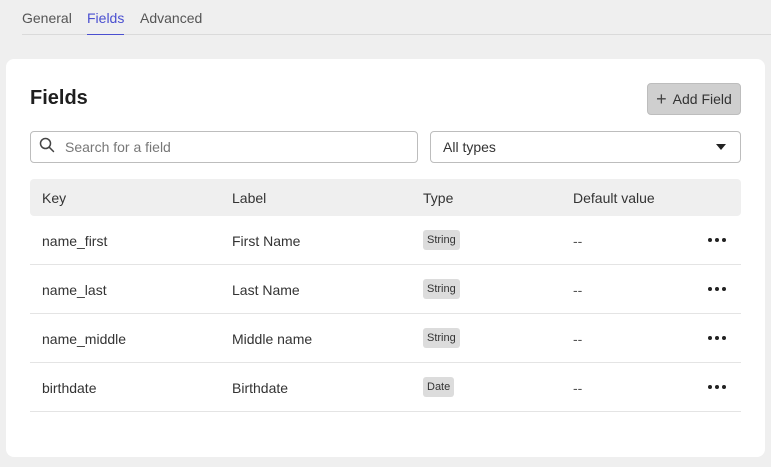 The image size is (771, 467). What do you see at coordinates (69, 388) in the screenshot?
I see `row-key: birthdate` at bounding box center [69, 388].